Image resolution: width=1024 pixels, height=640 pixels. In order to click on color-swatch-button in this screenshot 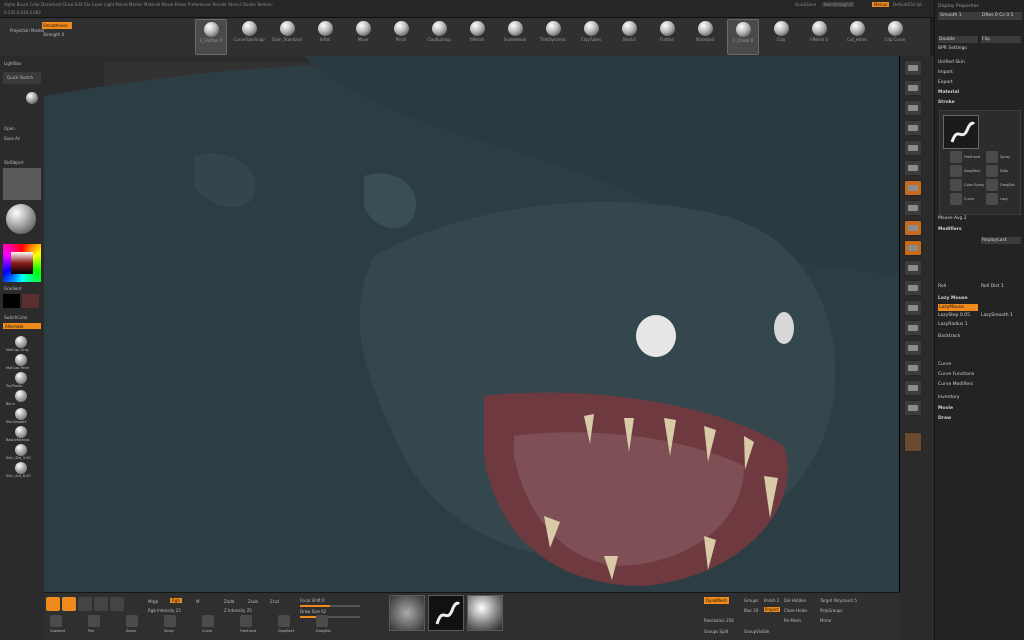, I will do `click(913, 442)`.